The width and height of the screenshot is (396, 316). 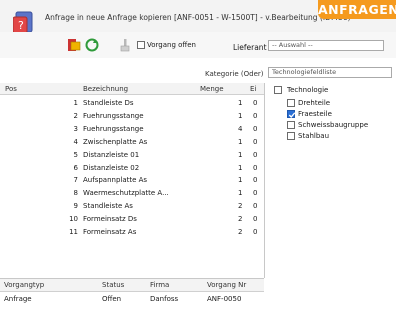 I want to click on kategorie-select: Technologiefeldliste, so click(x=330, y=72).